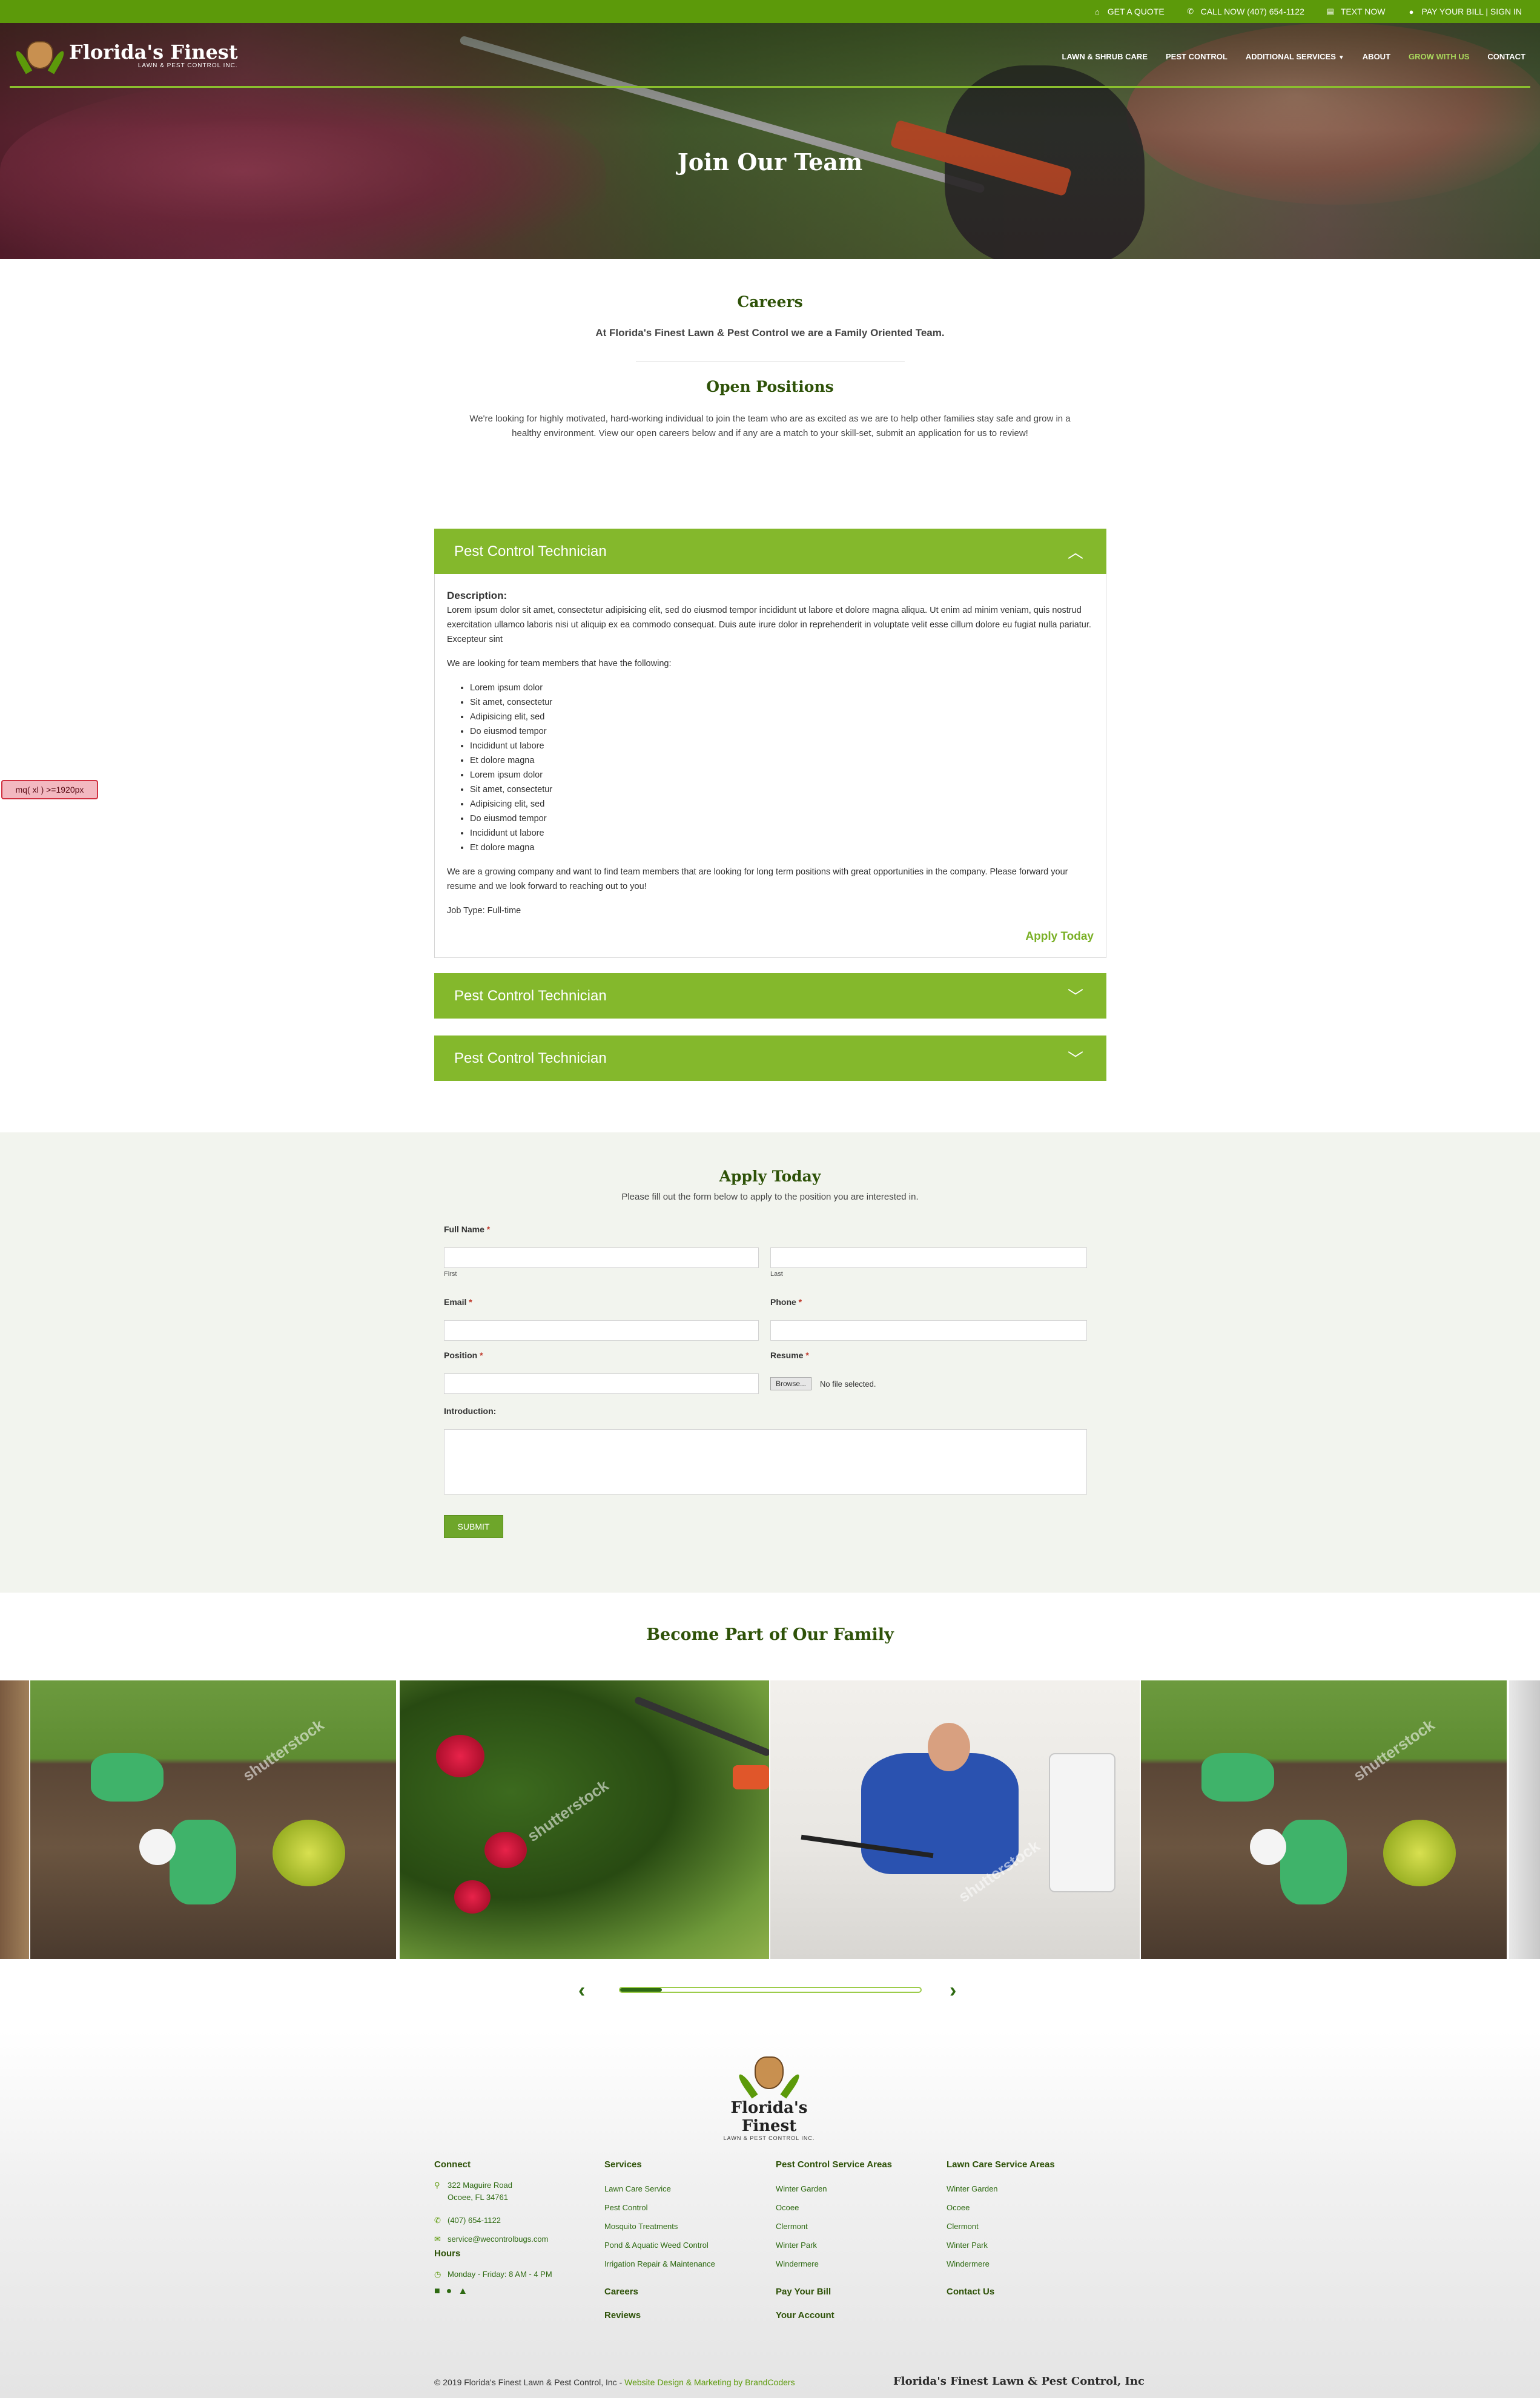  What do you see at coordinates (463, 2291) in the screenshot?
I see `twitter-icon: ▲` at bounding box center [463, 2291].